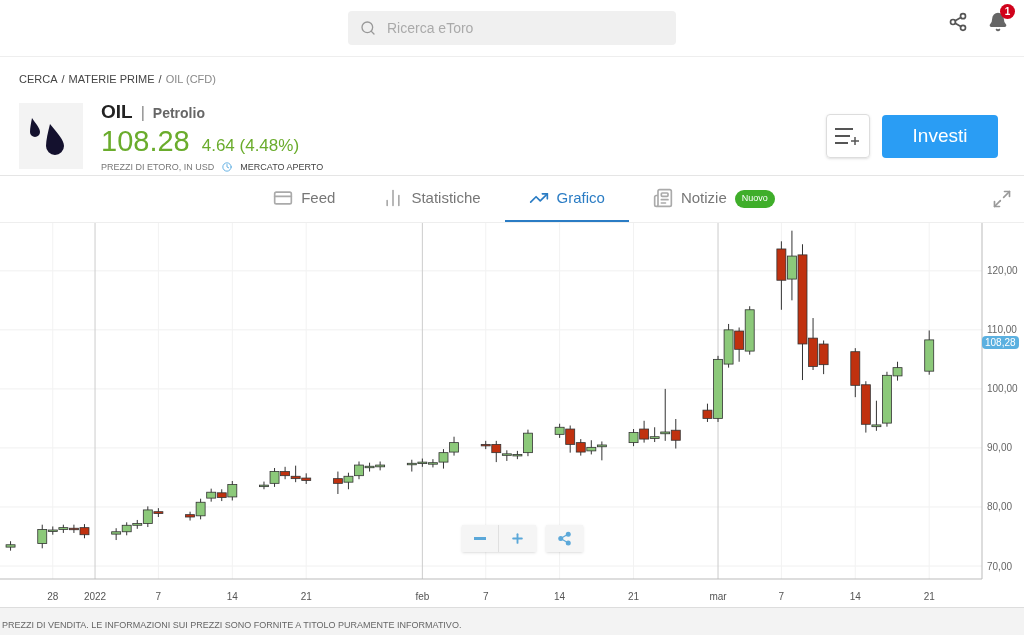  Describe the element at coordinates (566, 199) in the screenshot. I see `tab: Grafico` at that location.